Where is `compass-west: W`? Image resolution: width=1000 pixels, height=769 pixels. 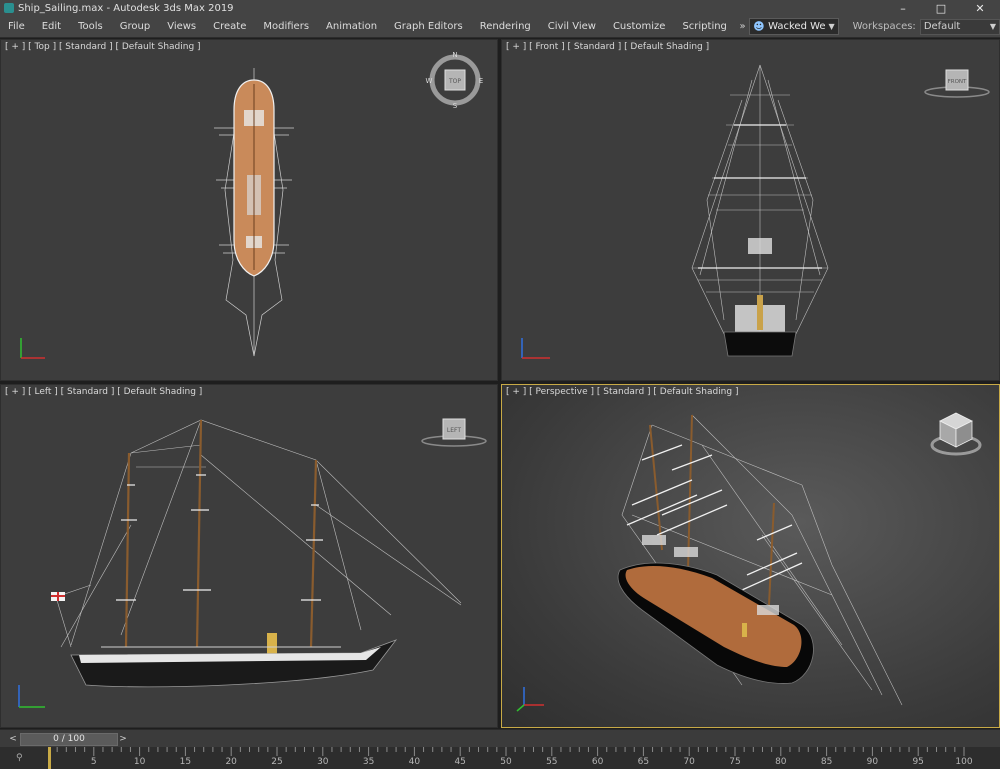 compass-west: W is located at coordinates (429, 81).